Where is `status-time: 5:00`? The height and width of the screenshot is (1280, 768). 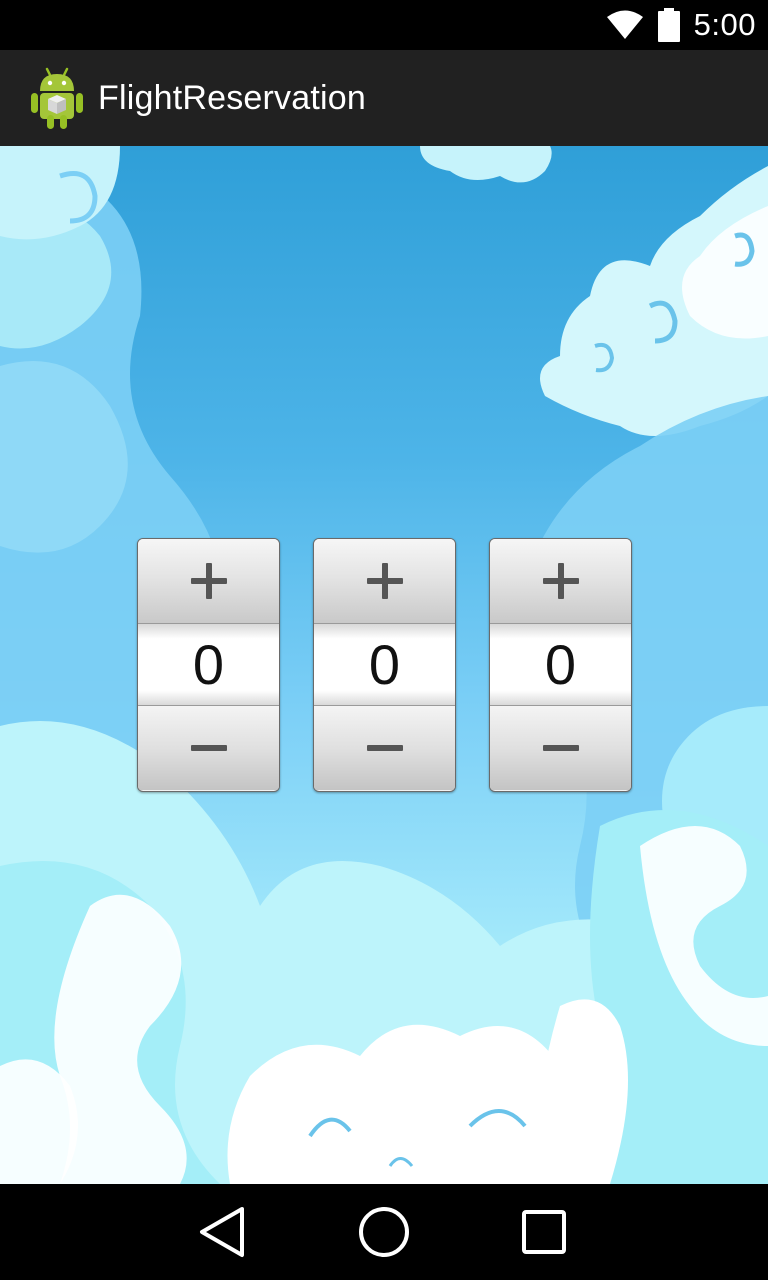 status-time: 5:00 is located at coordinates (724, 24).